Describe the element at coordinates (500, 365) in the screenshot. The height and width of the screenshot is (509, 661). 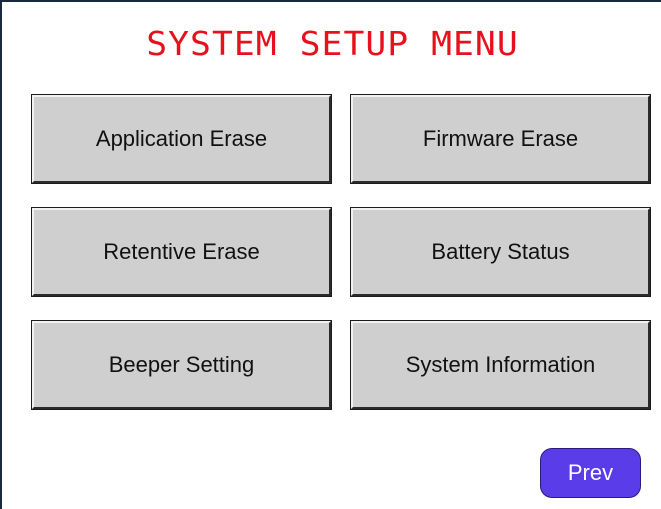
I see `system-information-button: System Information` at that location.